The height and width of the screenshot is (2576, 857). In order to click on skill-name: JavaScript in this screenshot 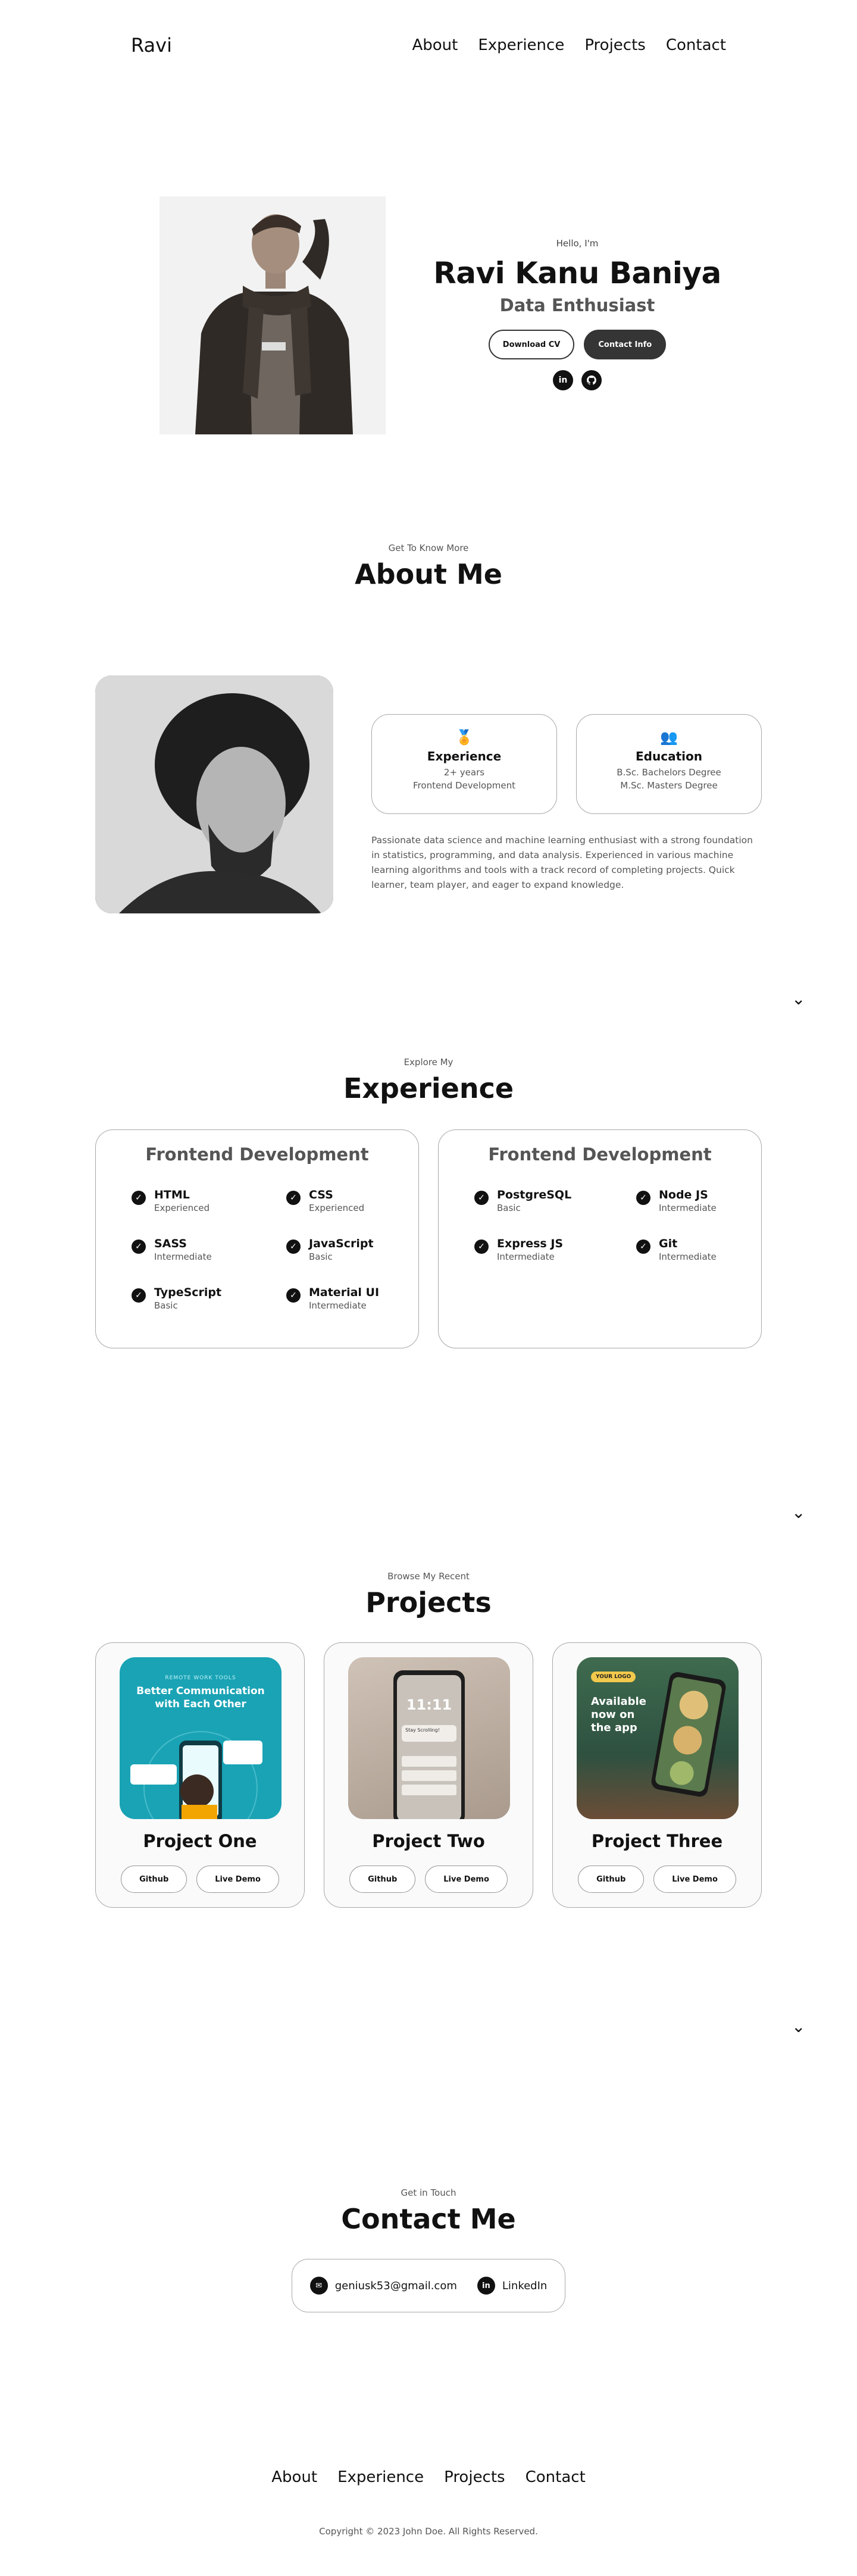, I will do `click(341, 1243)`.